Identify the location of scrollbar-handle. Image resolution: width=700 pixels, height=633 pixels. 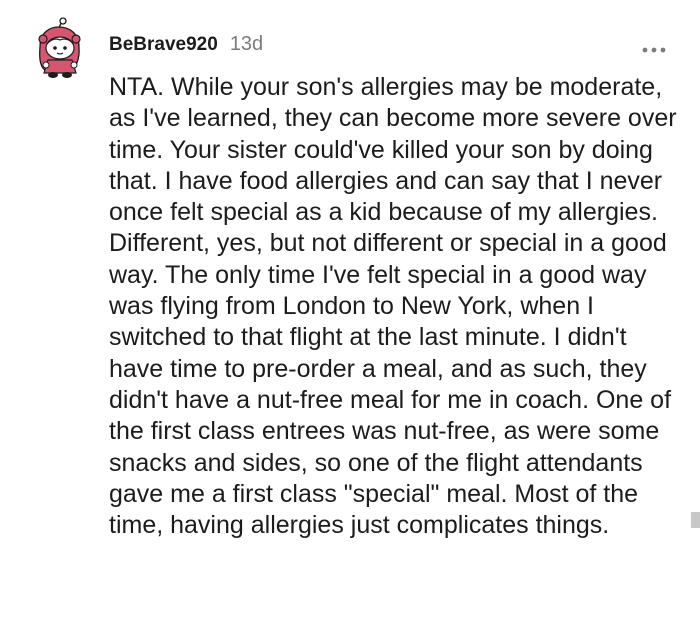
(695, 520).